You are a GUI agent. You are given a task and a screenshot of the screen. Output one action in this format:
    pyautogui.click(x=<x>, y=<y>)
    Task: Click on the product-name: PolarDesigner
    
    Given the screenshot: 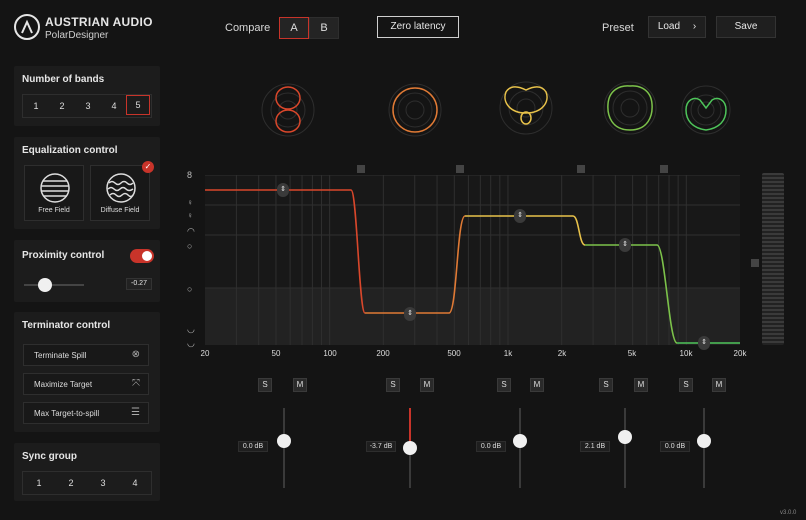 What is the action you would take?
    pyautogui.click(x=77, y=35)
    